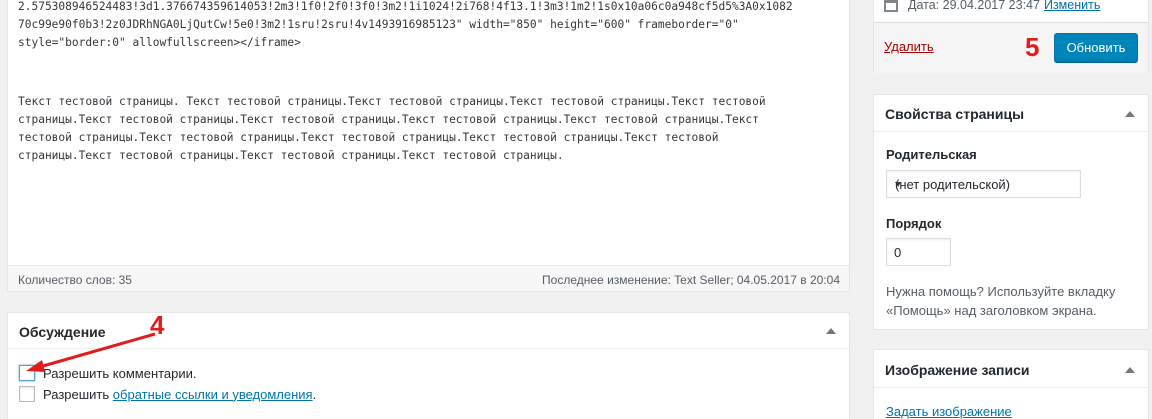 The image size is (1152, 419). I want to click on word-count: Количество слов: 35, so click(75, 280).